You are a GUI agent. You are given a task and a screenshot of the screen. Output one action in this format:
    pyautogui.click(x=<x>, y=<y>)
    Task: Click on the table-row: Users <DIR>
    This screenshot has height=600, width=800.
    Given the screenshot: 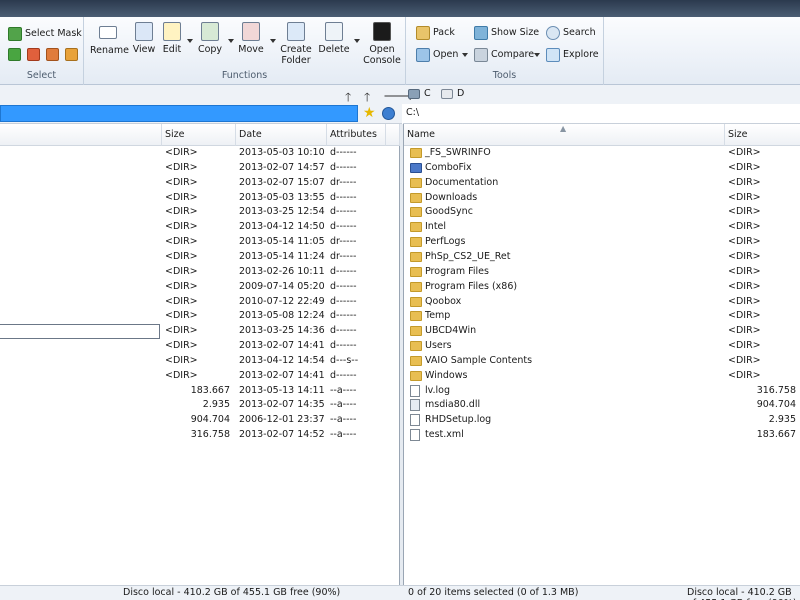 What is the action you would take?
    pyautogui.click(x=602, y=346)
    